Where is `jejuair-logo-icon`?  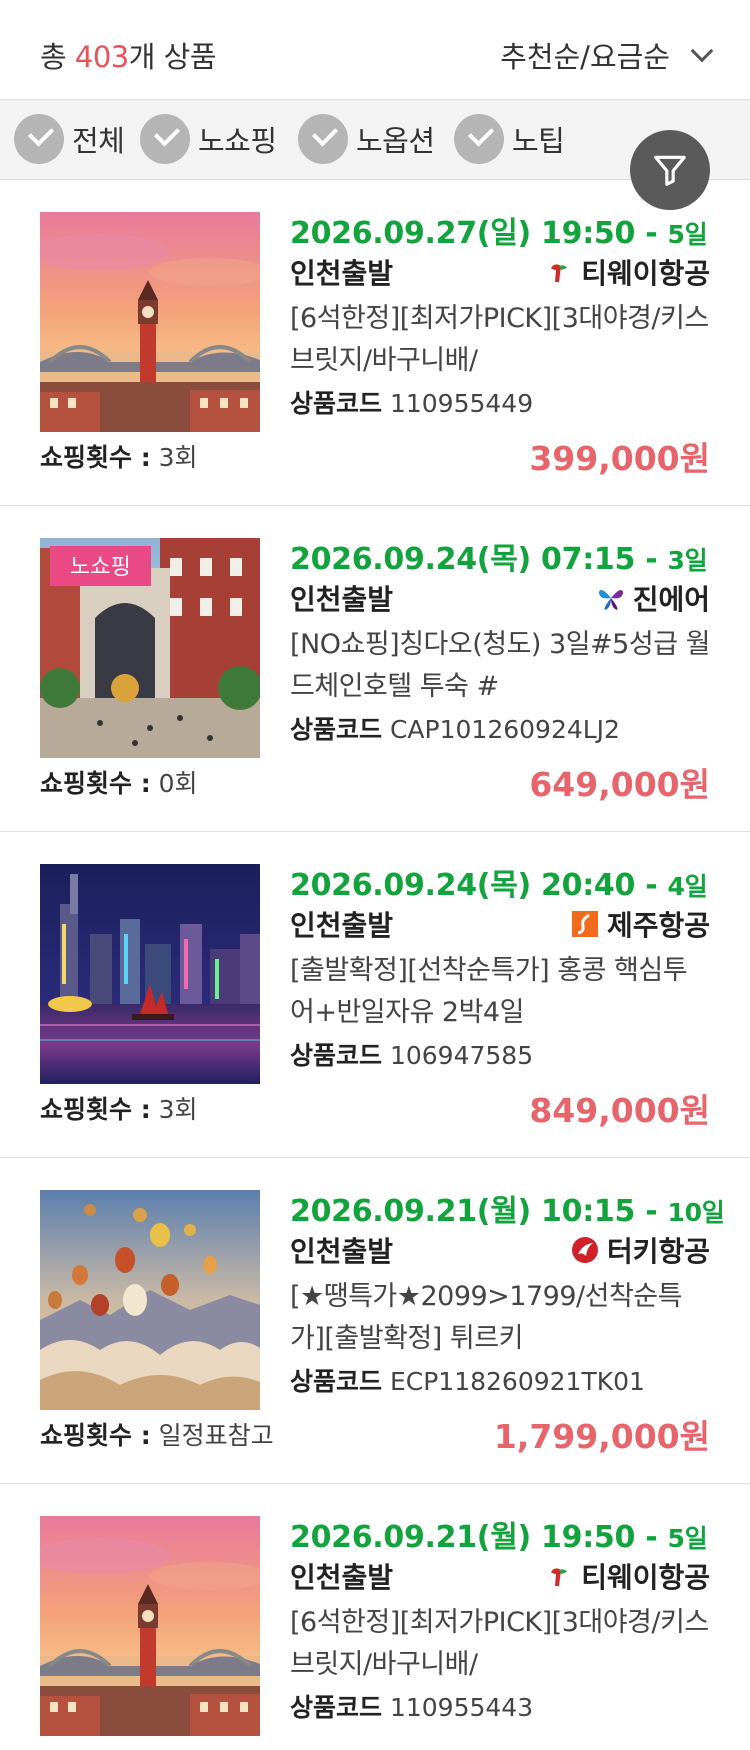 jejuair-logo-icon is located at coordinates (584, 924).